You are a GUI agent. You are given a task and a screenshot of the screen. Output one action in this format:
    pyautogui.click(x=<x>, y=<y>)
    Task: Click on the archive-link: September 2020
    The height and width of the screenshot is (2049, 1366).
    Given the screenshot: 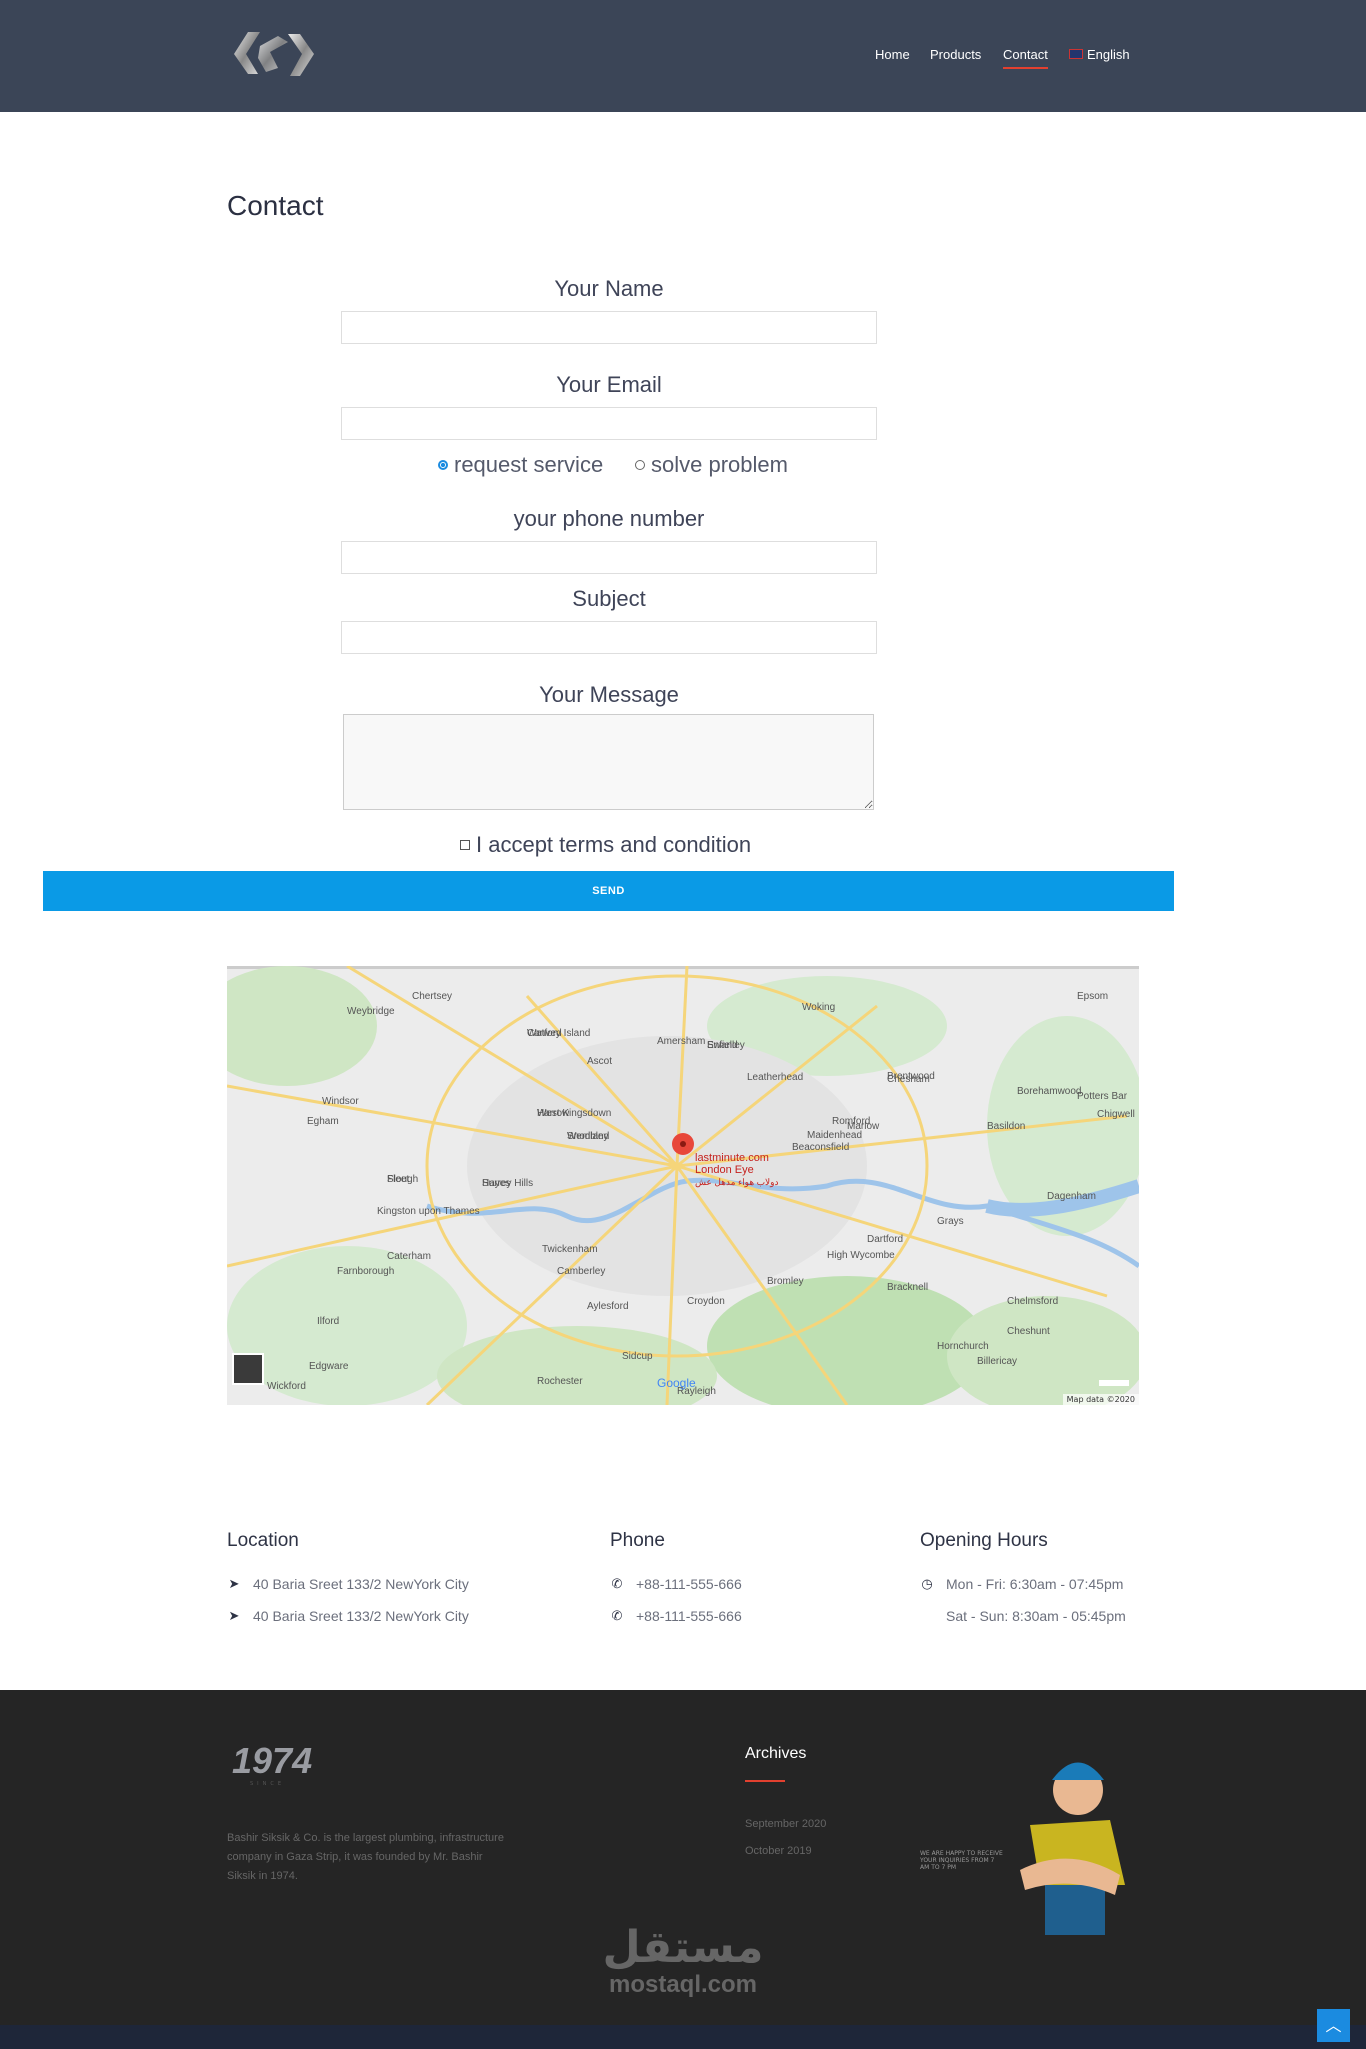 What is the action you would take?
    pyautogui.click(x=785, y=1824)
    